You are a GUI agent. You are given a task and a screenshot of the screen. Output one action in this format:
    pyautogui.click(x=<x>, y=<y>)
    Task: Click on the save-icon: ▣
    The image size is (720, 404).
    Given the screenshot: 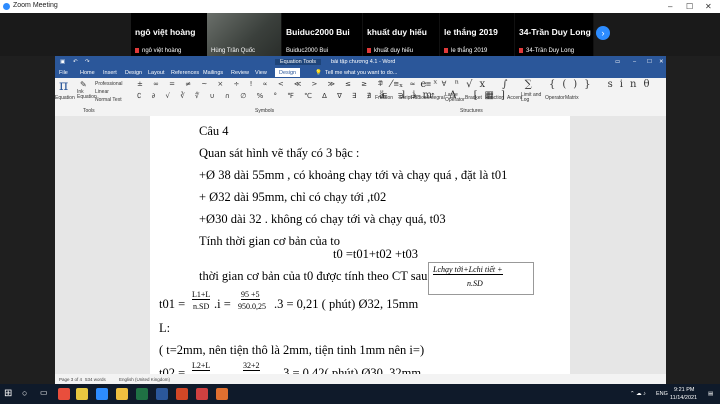 What is the action you would take?
    pyautogui.click(x=62, y=62)
    